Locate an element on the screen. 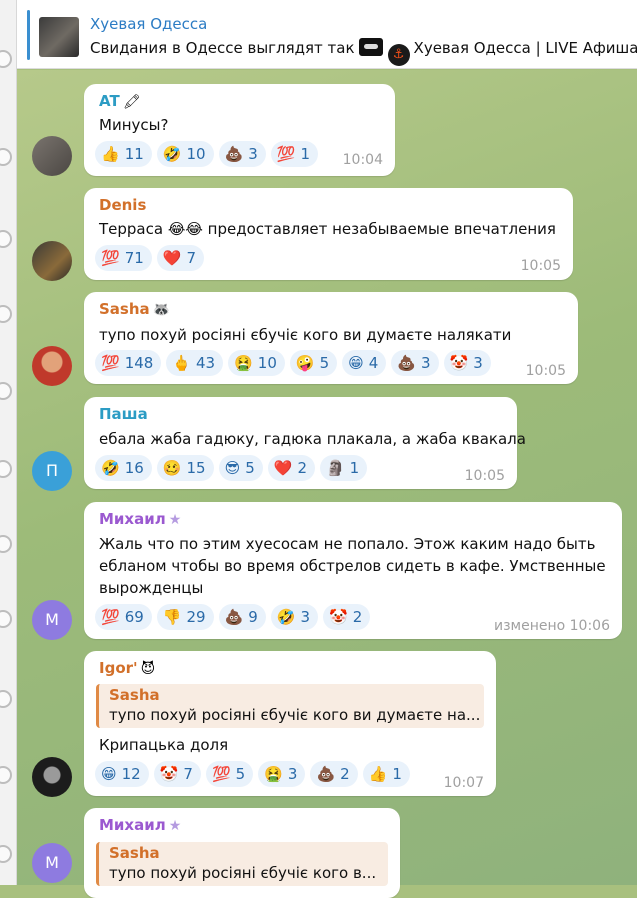 This screenshot has height=898, width=637. reaction-pill: 🤮 10 is located at coordinates (256, 363).